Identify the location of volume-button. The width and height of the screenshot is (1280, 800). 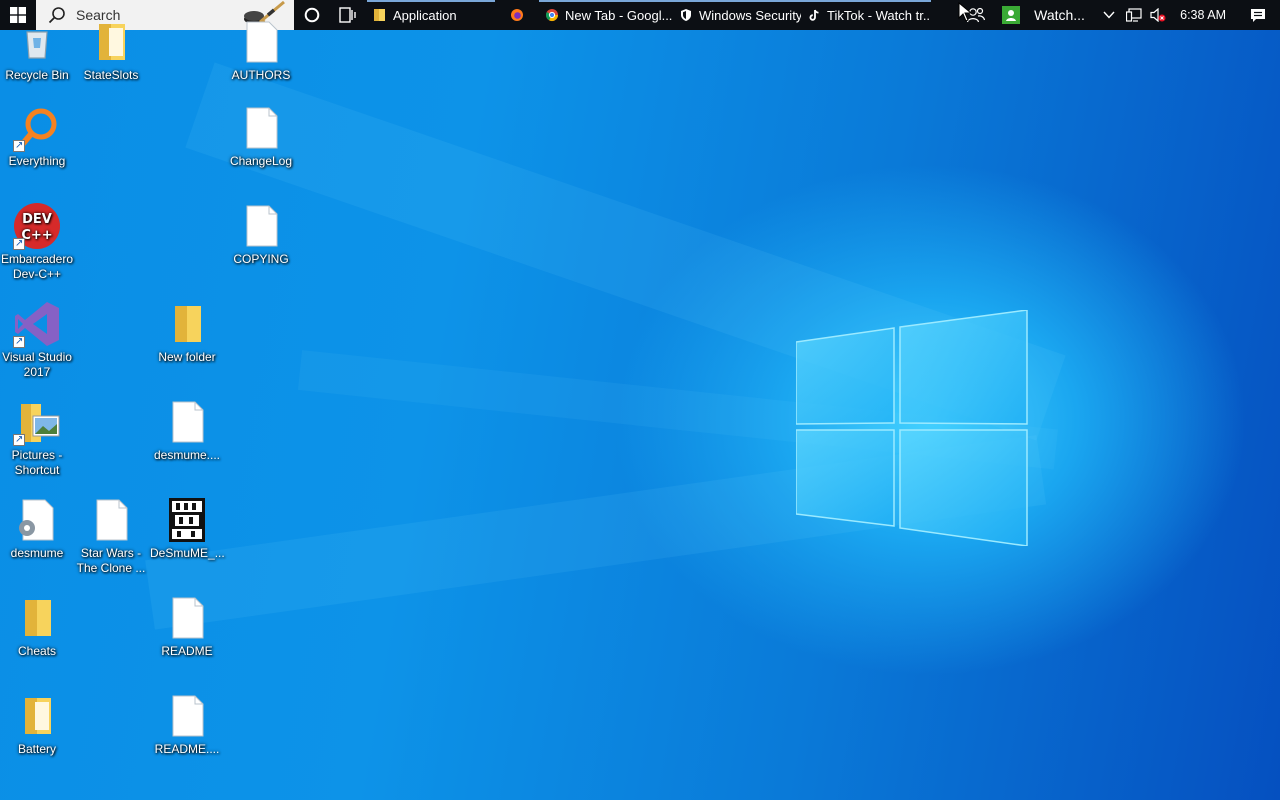
(1158, 15).